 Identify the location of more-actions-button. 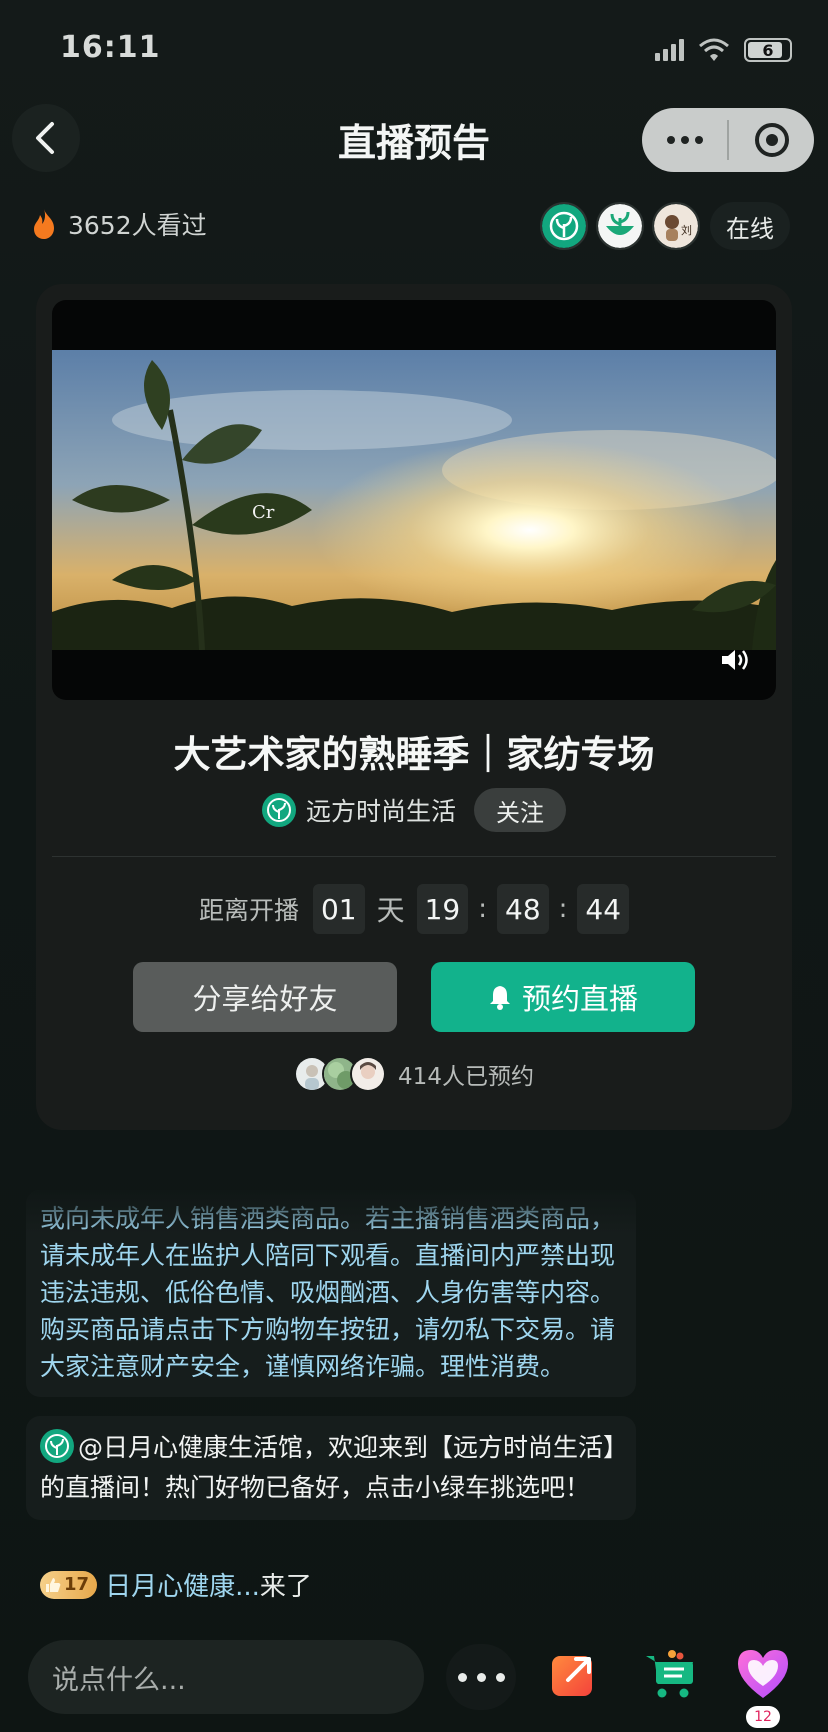
(481, 1677).